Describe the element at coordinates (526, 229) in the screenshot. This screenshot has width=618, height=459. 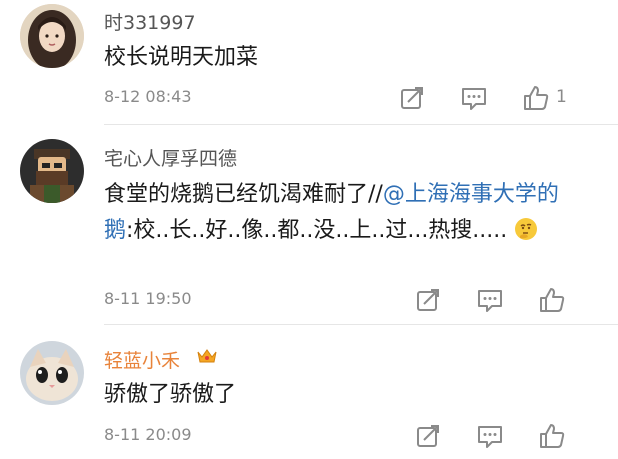
I see `thinking-face-emoji` at that location.